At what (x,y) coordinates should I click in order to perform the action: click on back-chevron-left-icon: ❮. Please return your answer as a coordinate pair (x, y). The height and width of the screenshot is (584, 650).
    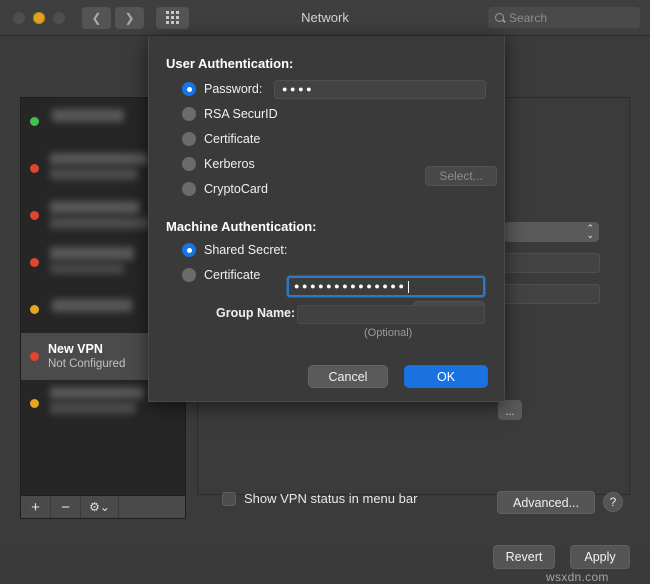
    Looking at the image, I should click on (96, 17).